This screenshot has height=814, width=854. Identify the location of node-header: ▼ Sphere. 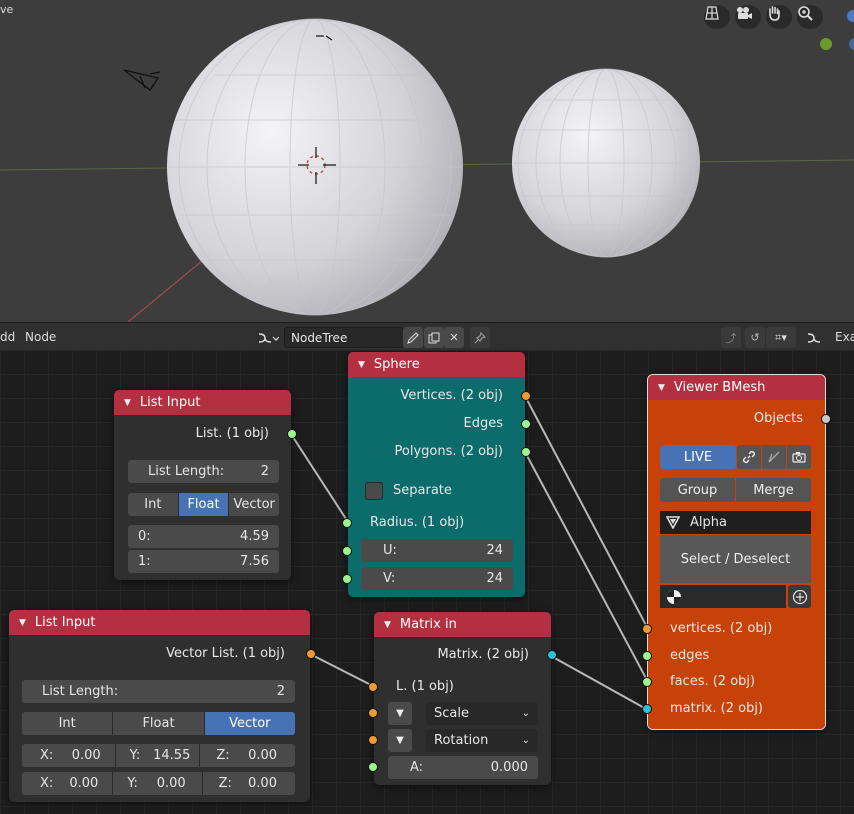
(436, 364).